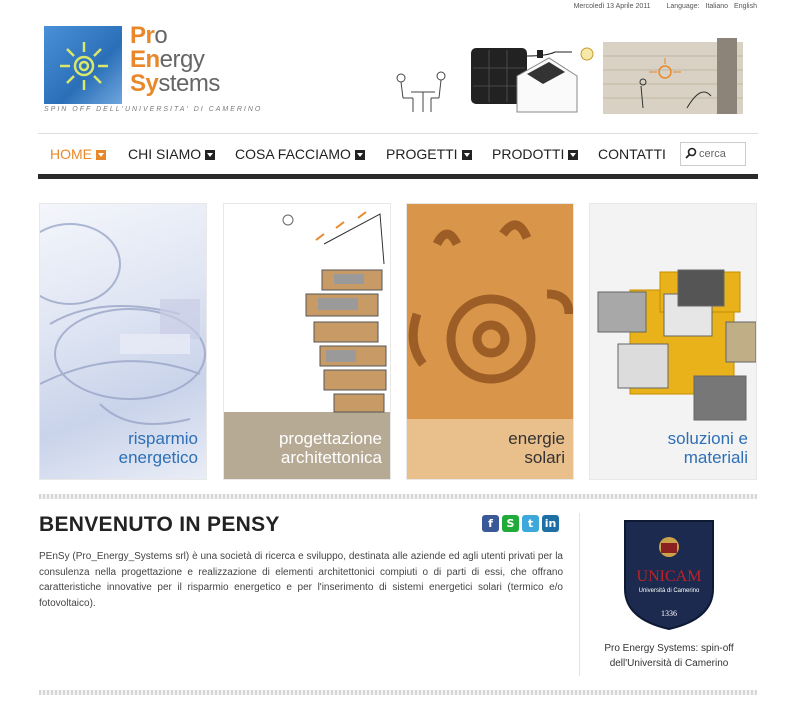 This screenshot has height=712, width=800. What do you see at coordinates (669, 648) in the screenshot?
I see `sidebar-caption-line1: Pro Energy Systems: spin-off` at bounding box center [669, 648].